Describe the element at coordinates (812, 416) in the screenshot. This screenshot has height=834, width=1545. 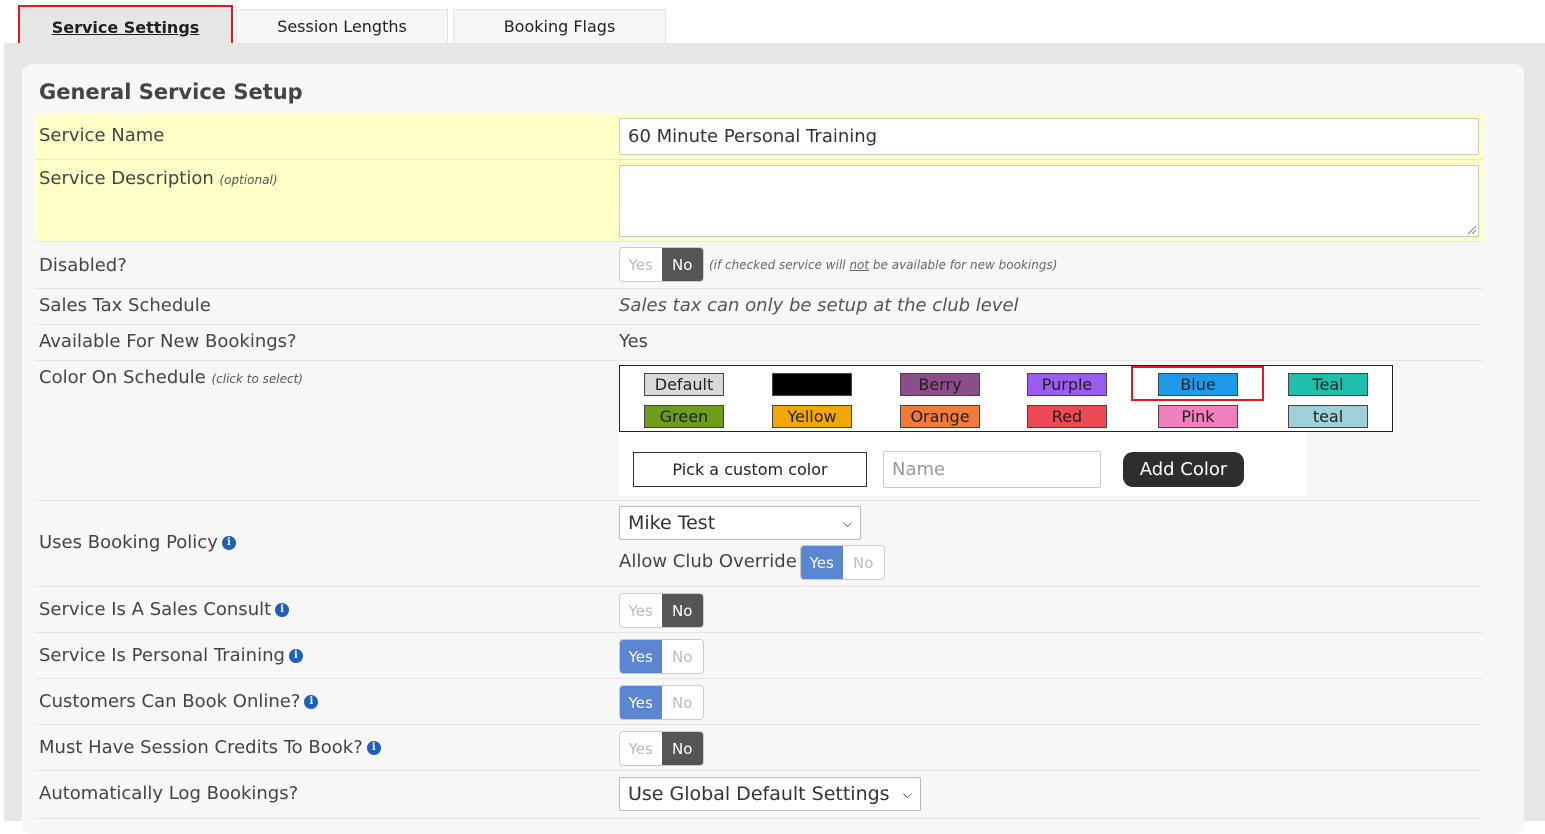
I see `swatch-yellow: Yellow` at that location.